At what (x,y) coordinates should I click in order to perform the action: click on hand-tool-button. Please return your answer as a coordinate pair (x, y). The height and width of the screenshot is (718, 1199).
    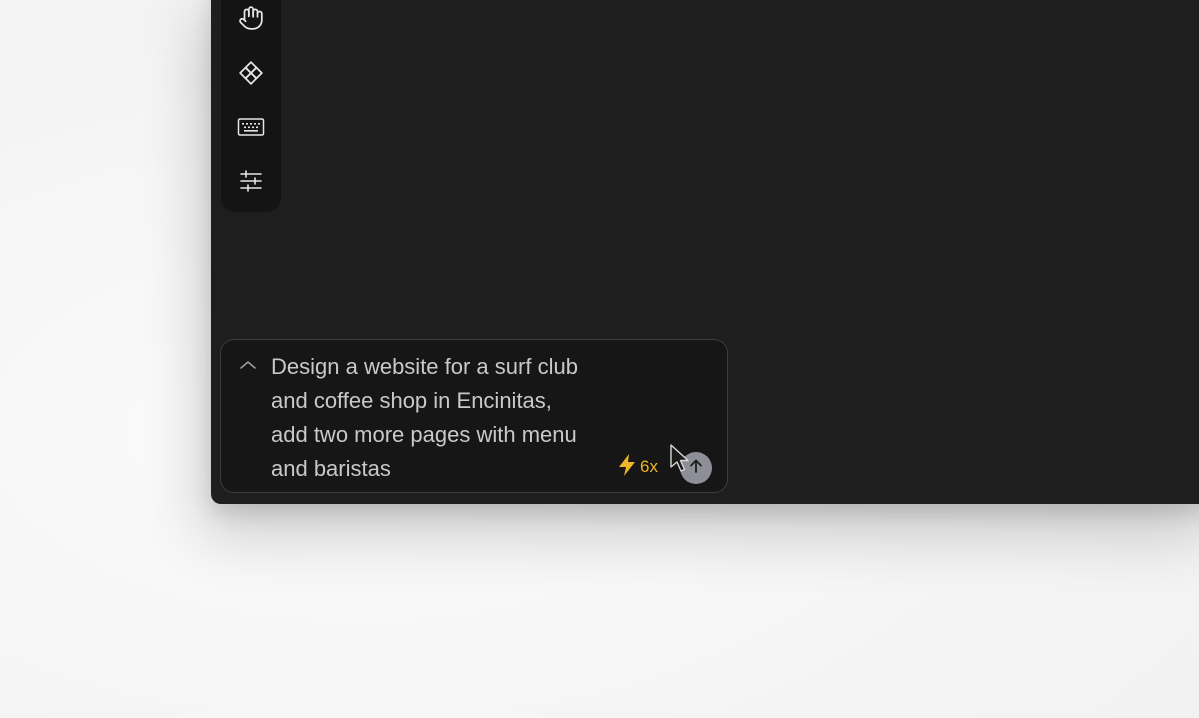
    Looking at the image, I should click on (251, 18).